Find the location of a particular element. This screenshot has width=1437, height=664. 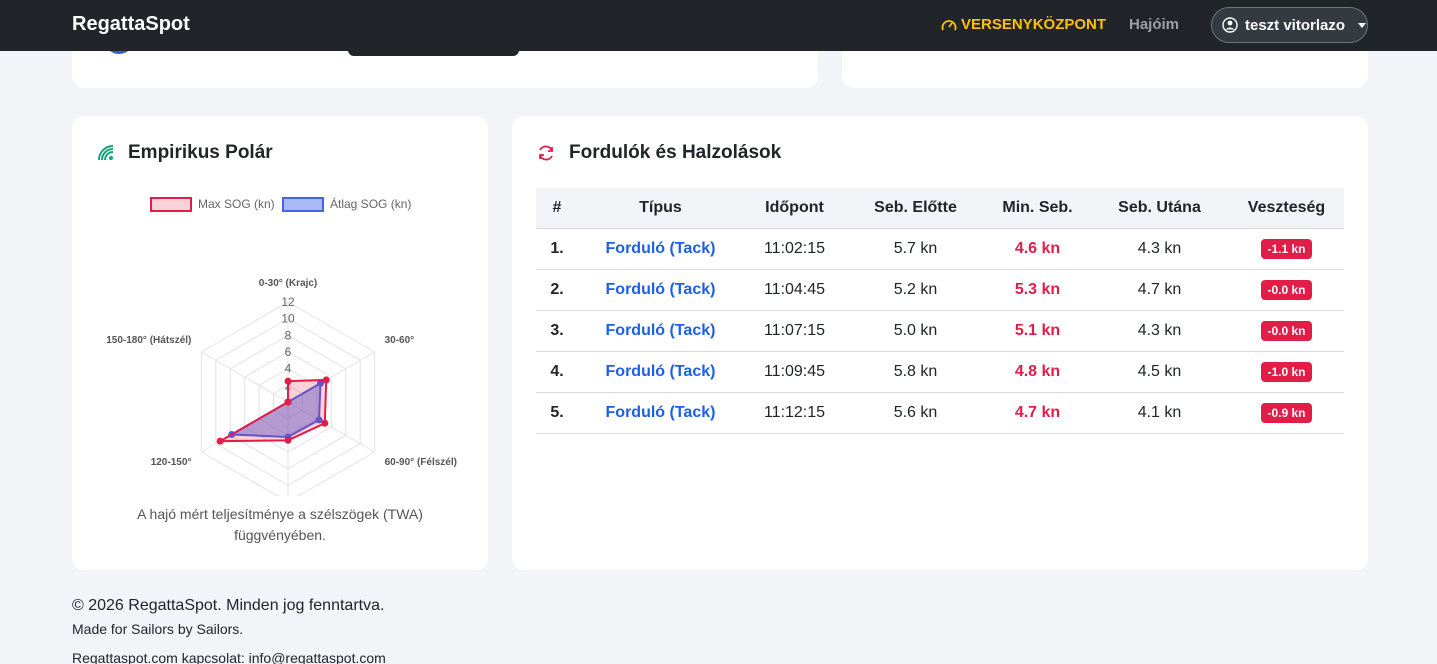

polar-title: Empirikus Polár is located at coordinates (200, 152).